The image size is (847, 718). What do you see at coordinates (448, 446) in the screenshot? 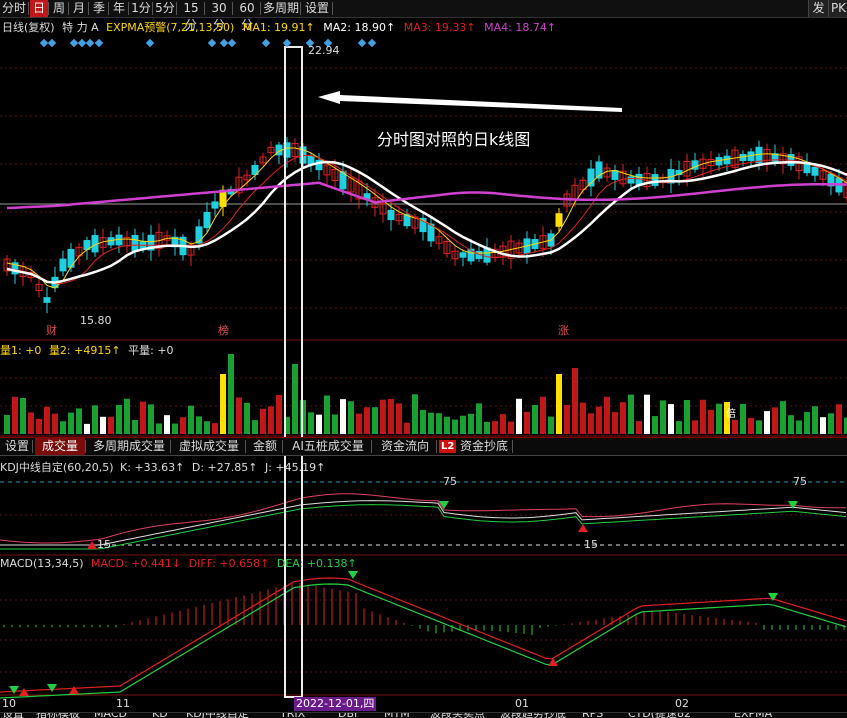
I see `l2-badge: L2` at bounding box center [448, 446].